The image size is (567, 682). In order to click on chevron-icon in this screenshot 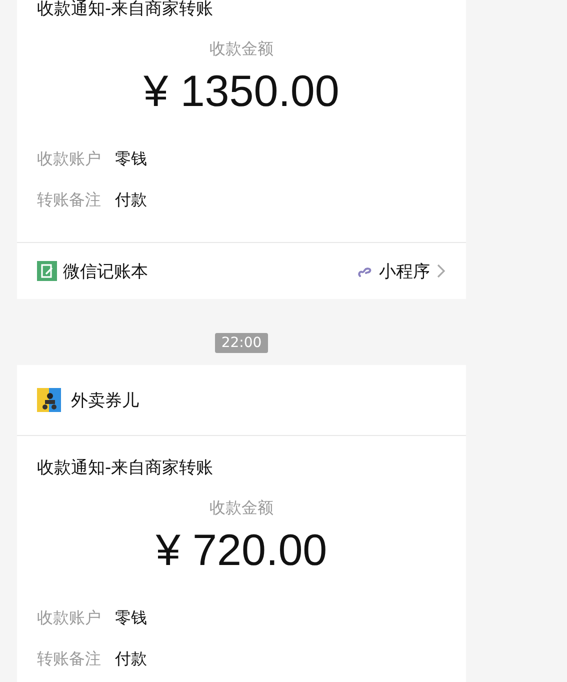, I will do `click(441, 271)`.